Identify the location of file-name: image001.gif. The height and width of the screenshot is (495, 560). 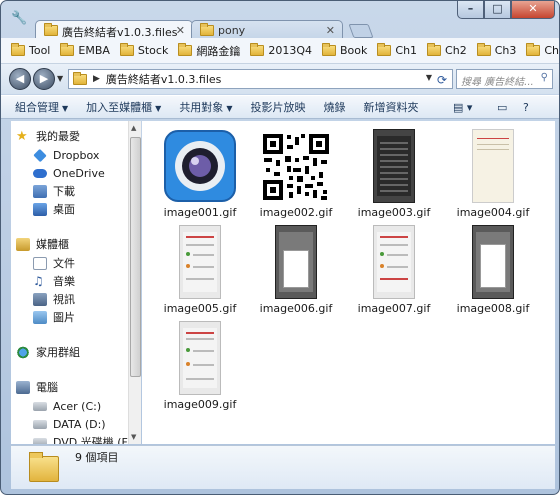
(200, 212).